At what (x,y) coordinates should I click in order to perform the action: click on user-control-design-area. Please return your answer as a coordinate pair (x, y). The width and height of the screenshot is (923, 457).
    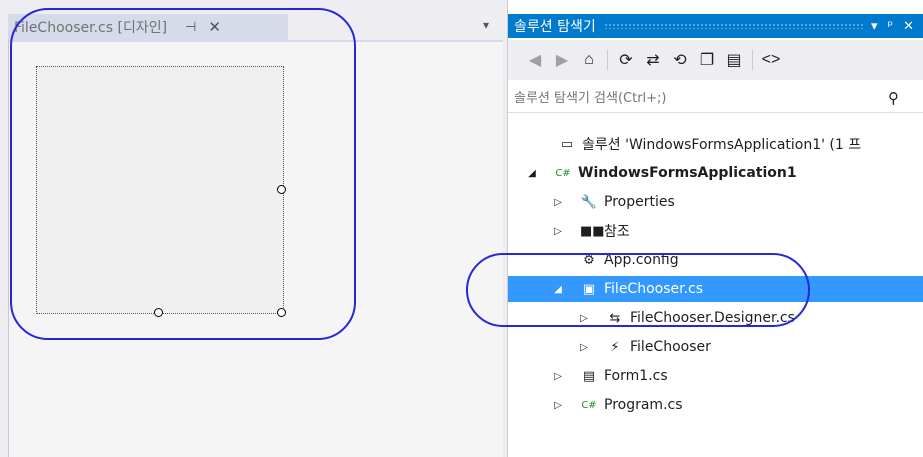
    Looking at the image, I should click on (160, 190).